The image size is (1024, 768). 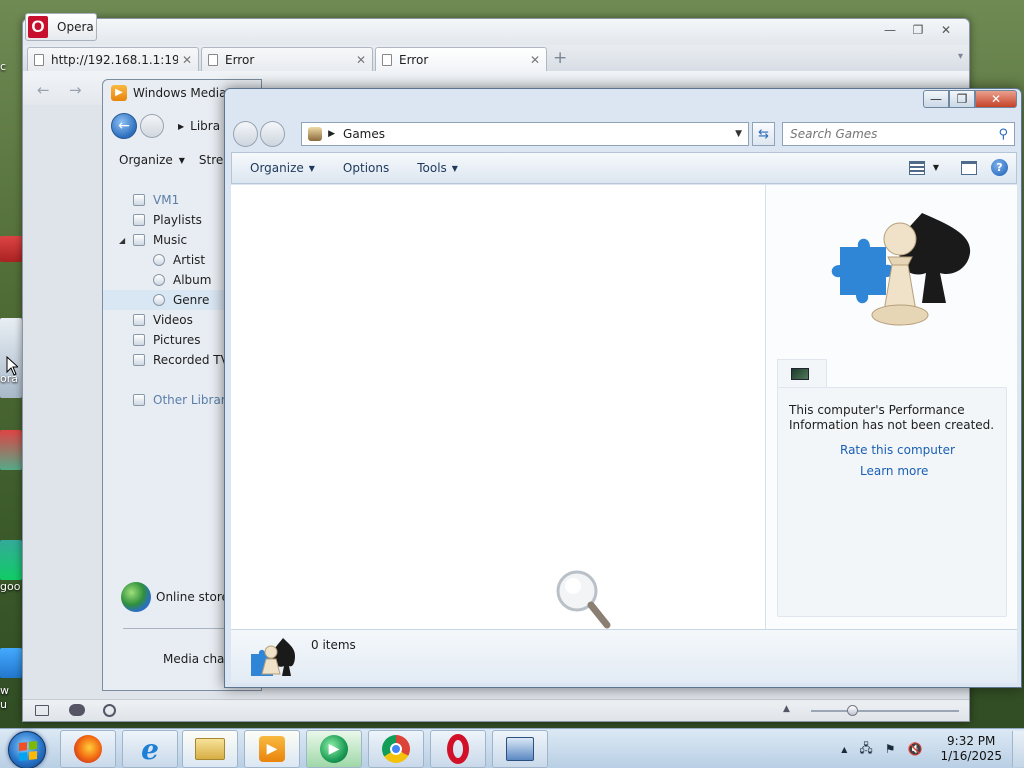 What do you see at coordinates (461, 59) in the screenshot?
I see `tab-error-2: Error ✕` at bounding box center [461, 59].